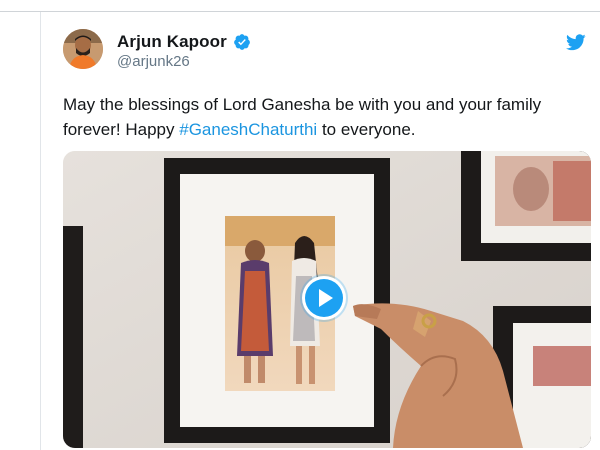  I want to click on tweet-text-part: to everyone., so click(366, 129).